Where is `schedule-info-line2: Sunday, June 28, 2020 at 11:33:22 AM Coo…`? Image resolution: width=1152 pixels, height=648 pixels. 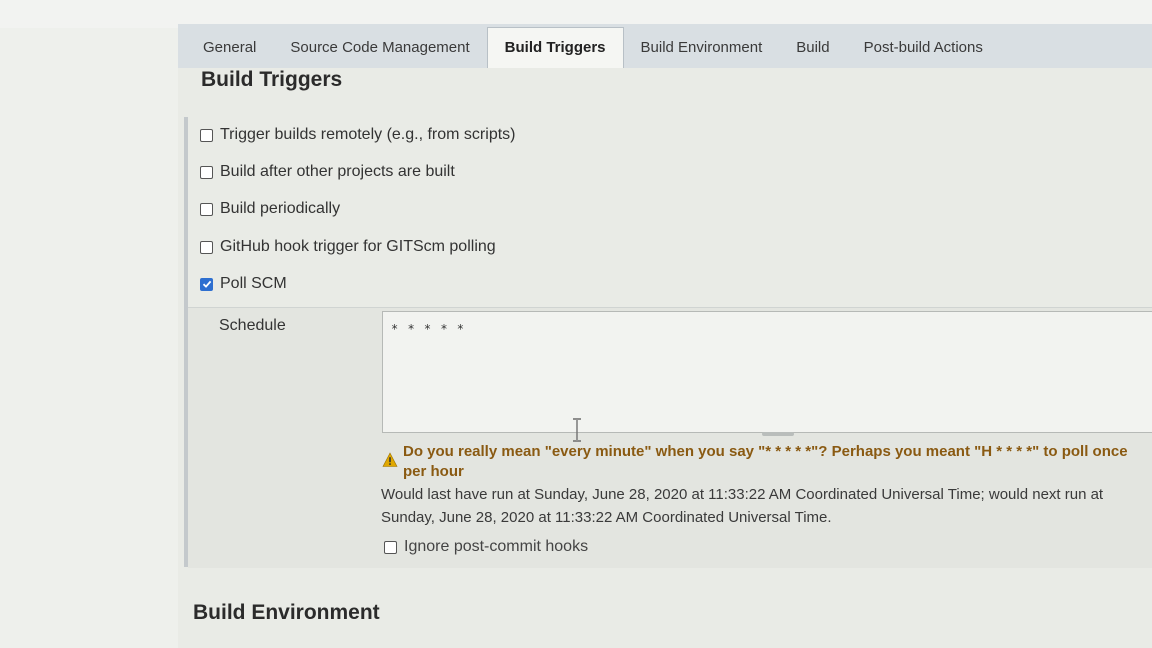 schedule-info-line2: Sunday, June 28, 2020 at 11:33:22 AM Coo… is located at coordinates (606, 517).